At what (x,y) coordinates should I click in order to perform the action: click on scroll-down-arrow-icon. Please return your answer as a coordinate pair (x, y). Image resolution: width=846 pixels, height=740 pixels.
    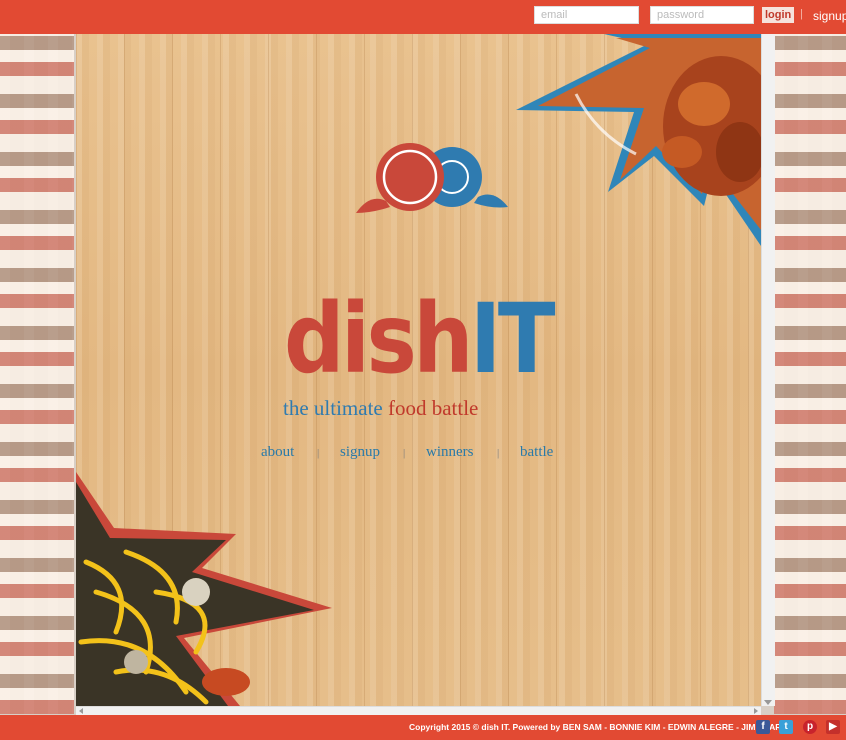
    Looking at the image, I should click on (768, 702).